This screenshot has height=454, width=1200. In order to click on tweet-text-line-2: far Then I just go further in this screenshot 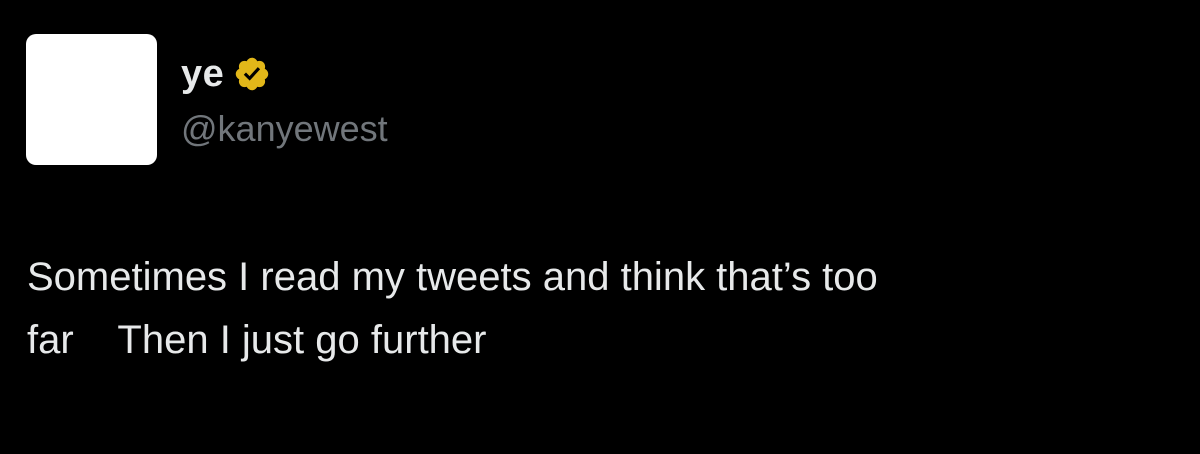, I will do `click(257, 340)`.